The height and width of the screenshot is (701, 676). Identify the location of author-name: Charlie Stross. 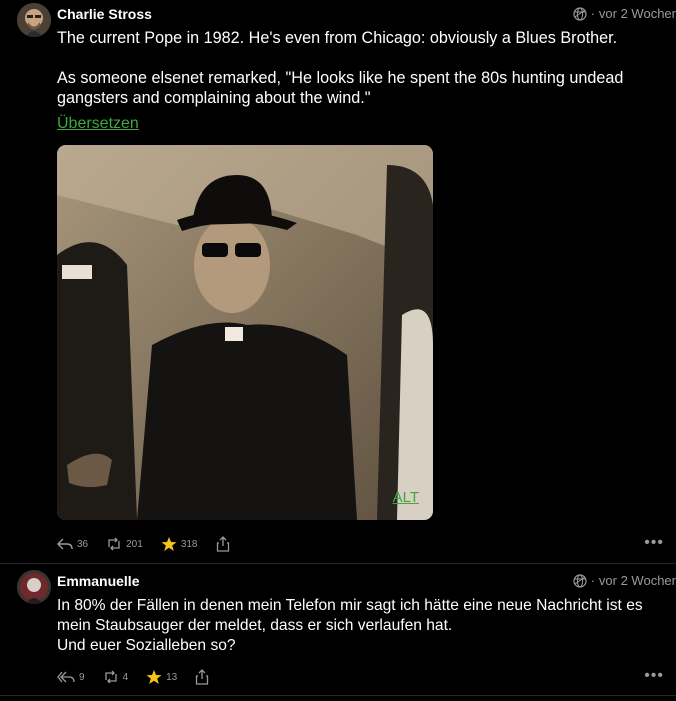
(104, 14).